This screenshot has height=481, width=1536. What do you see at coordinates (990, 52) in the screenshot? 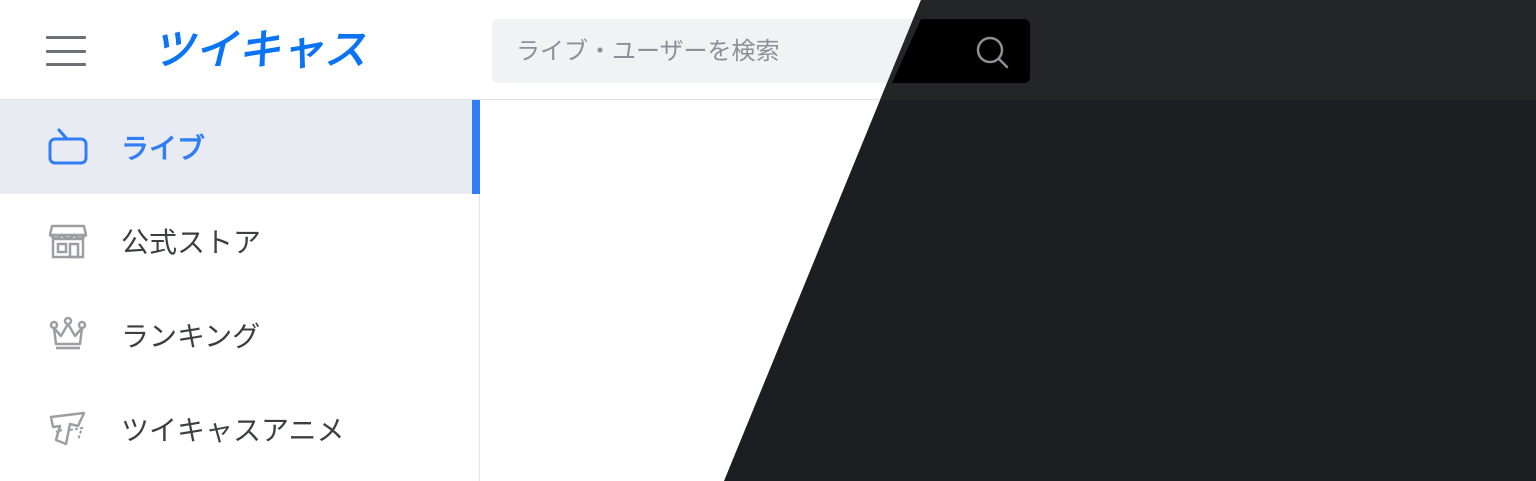
I see `search-icon` at bounding box center [990, 52].